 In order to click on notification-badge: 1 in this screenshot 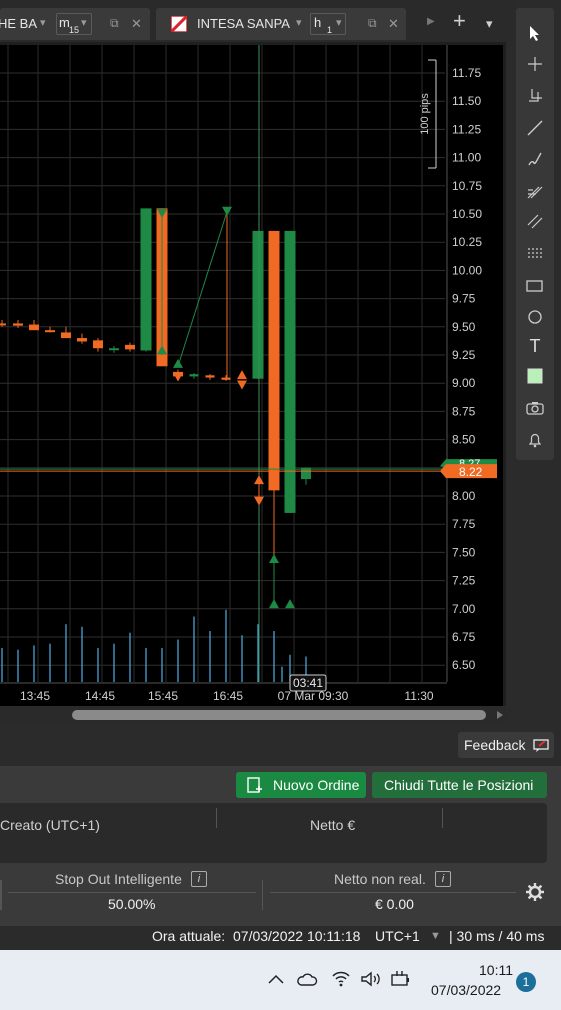, I will do `click(526, 982)`.